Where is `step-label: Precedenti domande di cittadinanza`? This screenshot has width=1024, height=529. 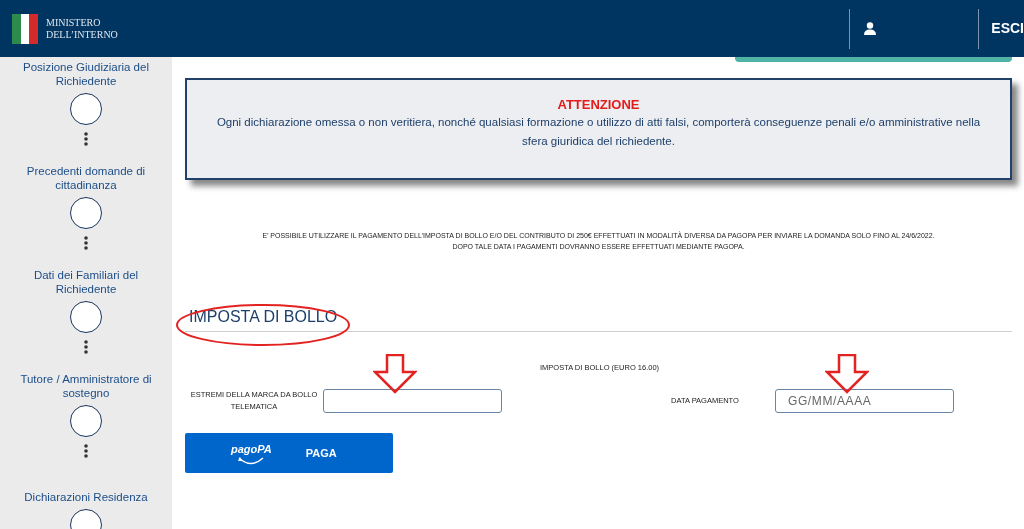
step-label: Precedenti domande di cittadinanza is located at coordinates (86, 177).